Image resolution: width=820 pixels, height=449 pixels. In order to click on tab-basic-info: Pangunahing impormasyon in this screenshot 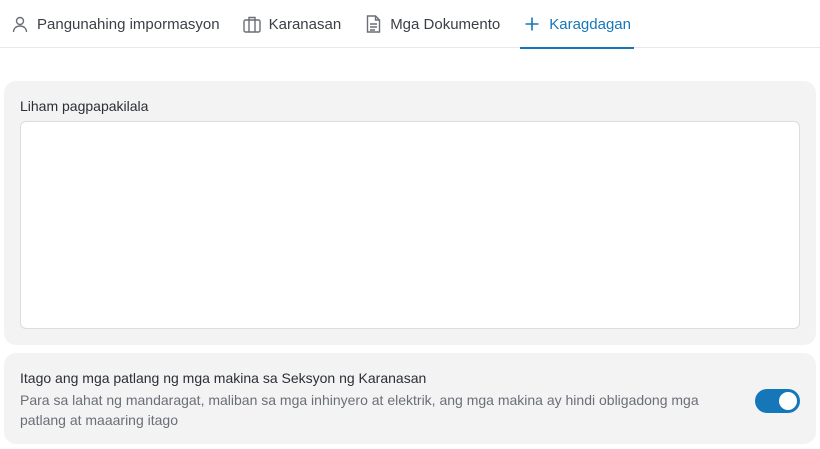, I will do `click(115, 24)`.